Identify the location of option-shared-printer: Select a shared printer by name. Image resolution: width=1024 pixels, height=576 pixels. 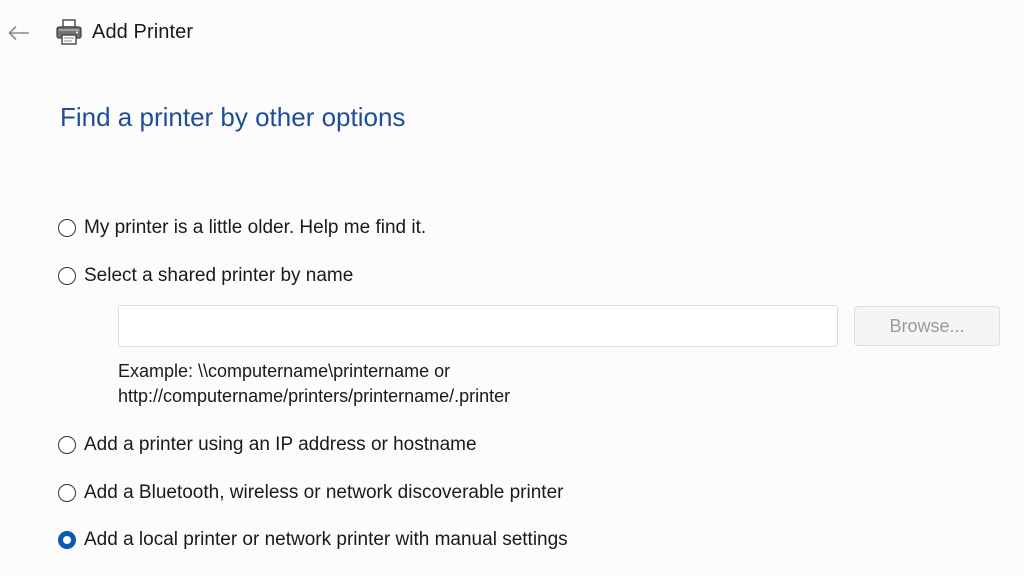
(205, 276).